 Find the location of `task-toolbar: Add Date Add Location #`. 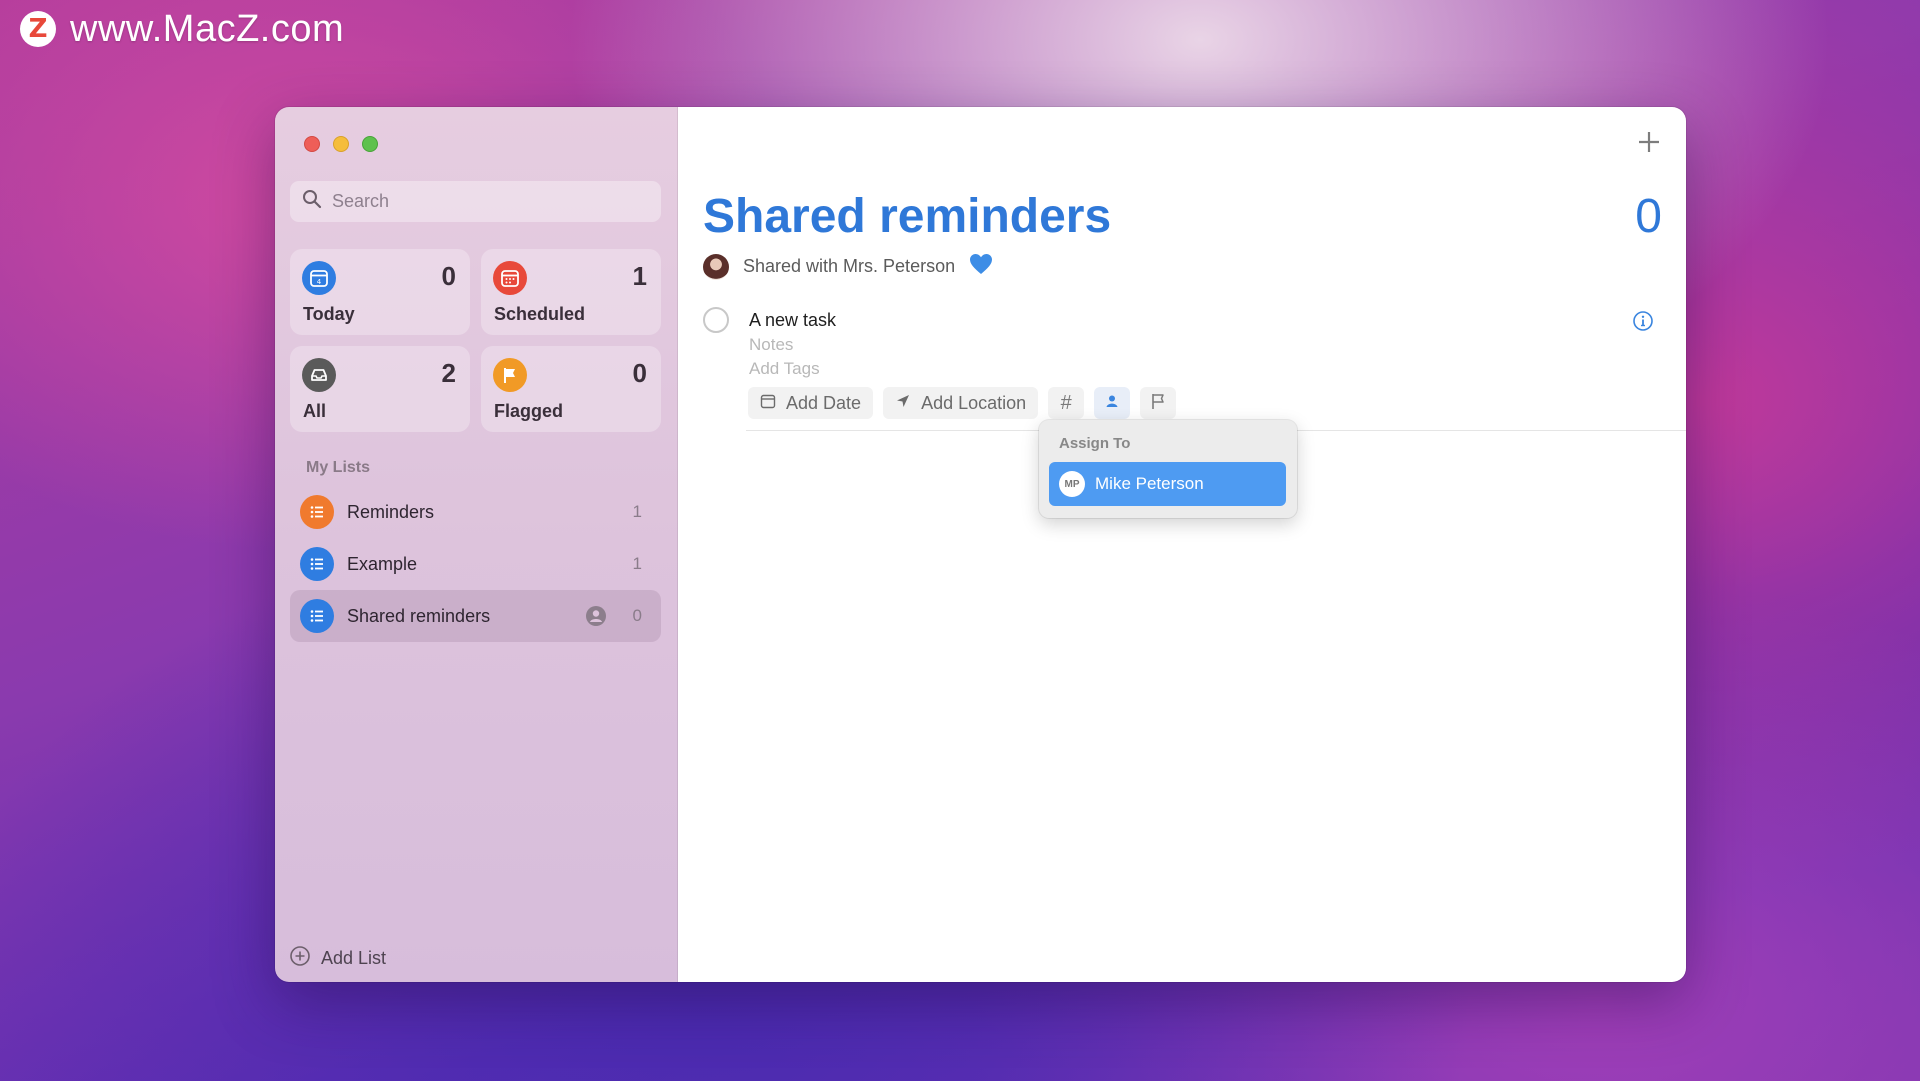

task-toolbar: Add Date Add Location # is located at coordinates (962, 403).